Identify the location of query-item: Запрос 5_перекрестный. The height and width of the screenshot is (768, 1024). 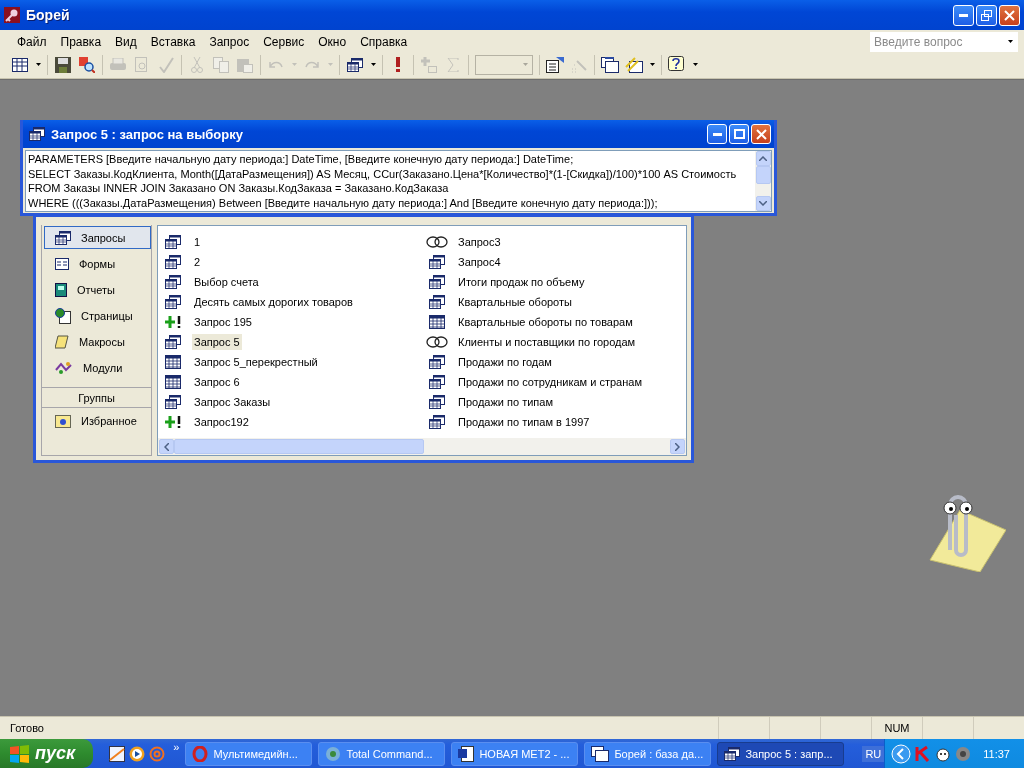
(256, 362).